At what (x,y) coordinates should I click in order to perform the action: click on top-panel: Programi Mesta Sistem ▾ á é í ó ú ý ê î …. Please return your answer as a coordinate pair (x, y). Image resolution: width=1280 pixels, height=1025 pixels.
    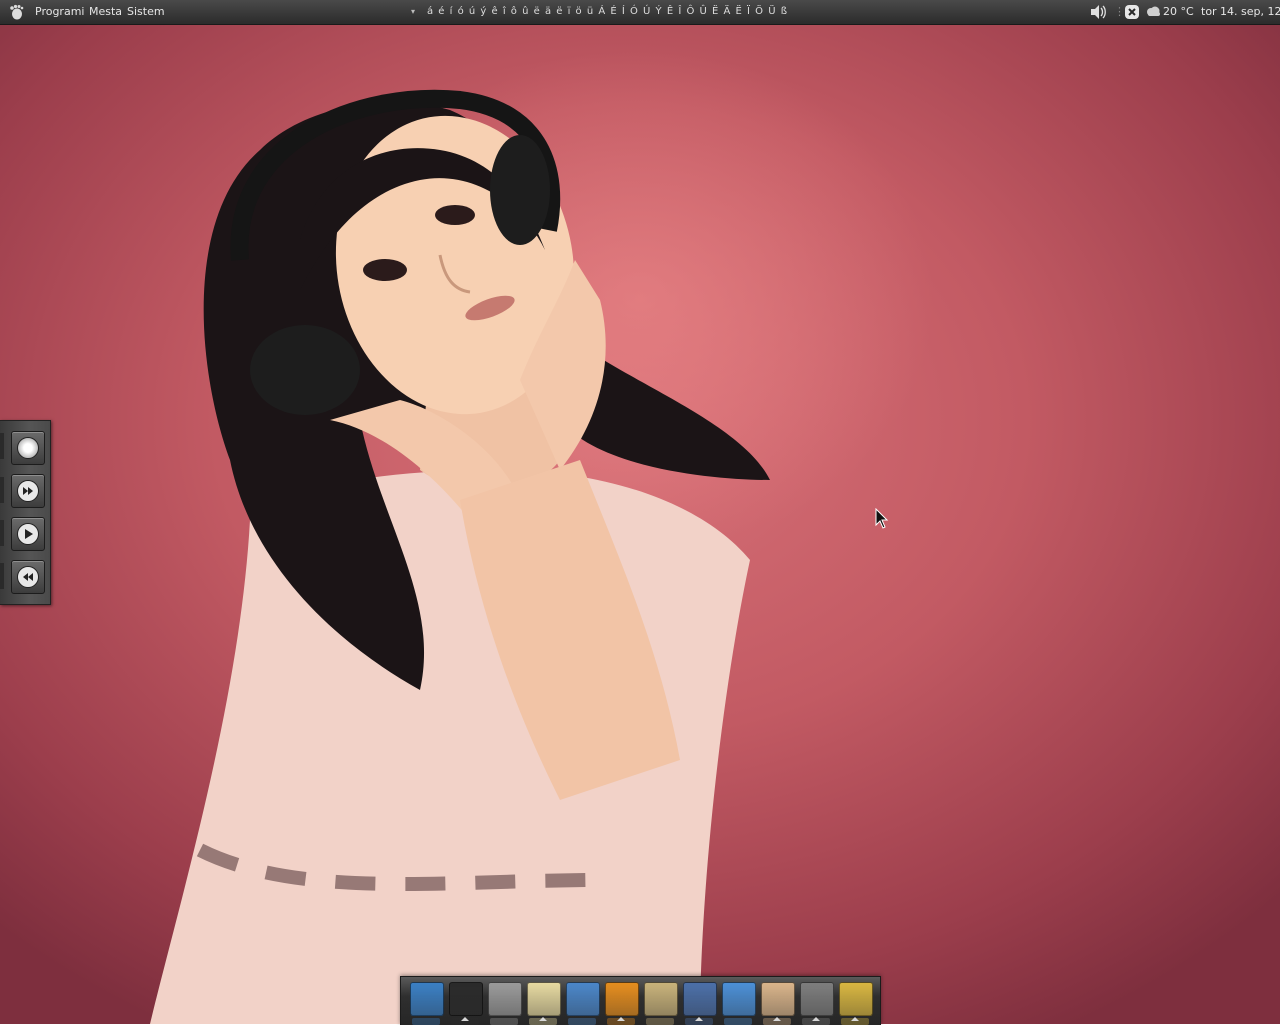
    Looking at the image, I should click on (640, 12).